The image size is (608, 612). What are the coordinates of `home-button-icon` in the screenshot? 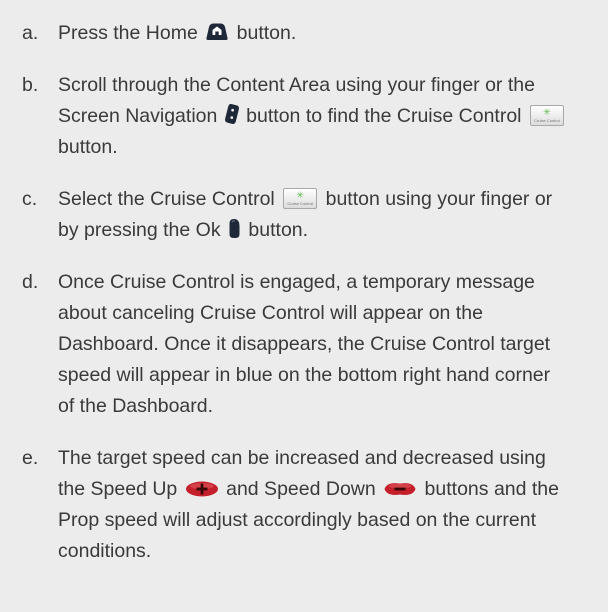 It's located at (217, 32).